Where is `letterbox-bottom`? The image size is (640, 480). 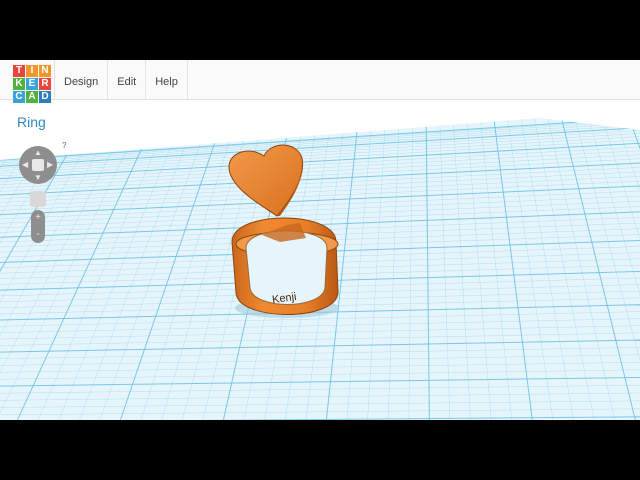 letterbox-bottom is located at coordinates (320, 450).